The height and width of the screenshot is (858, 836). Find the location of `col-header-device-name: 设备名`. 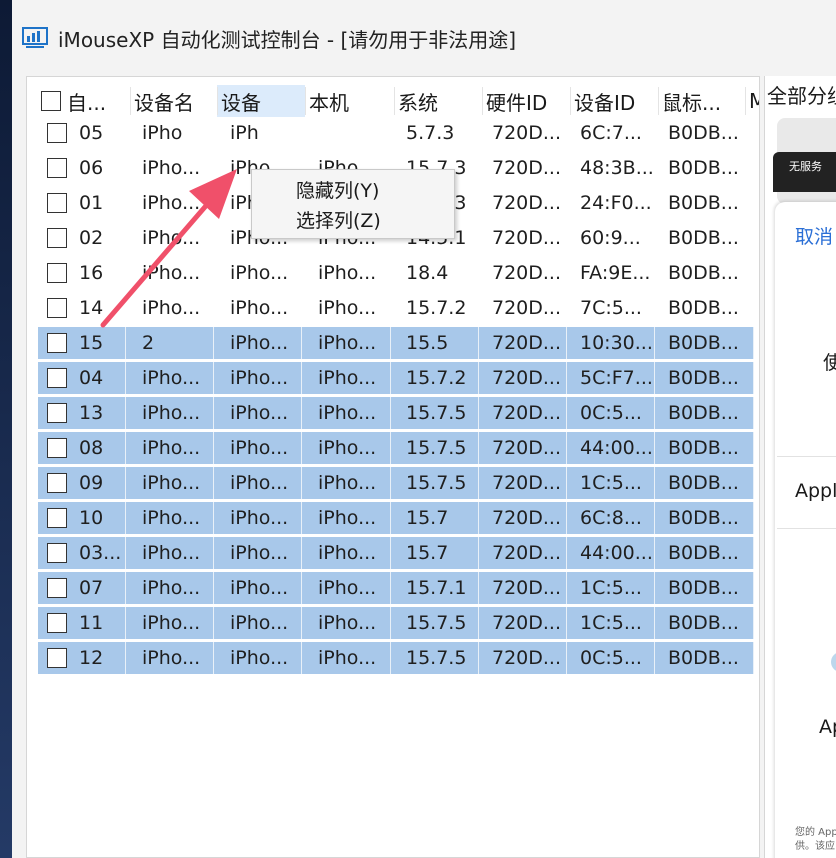

col-header-device-name: 设备名 is located at coordinates (173, 101).